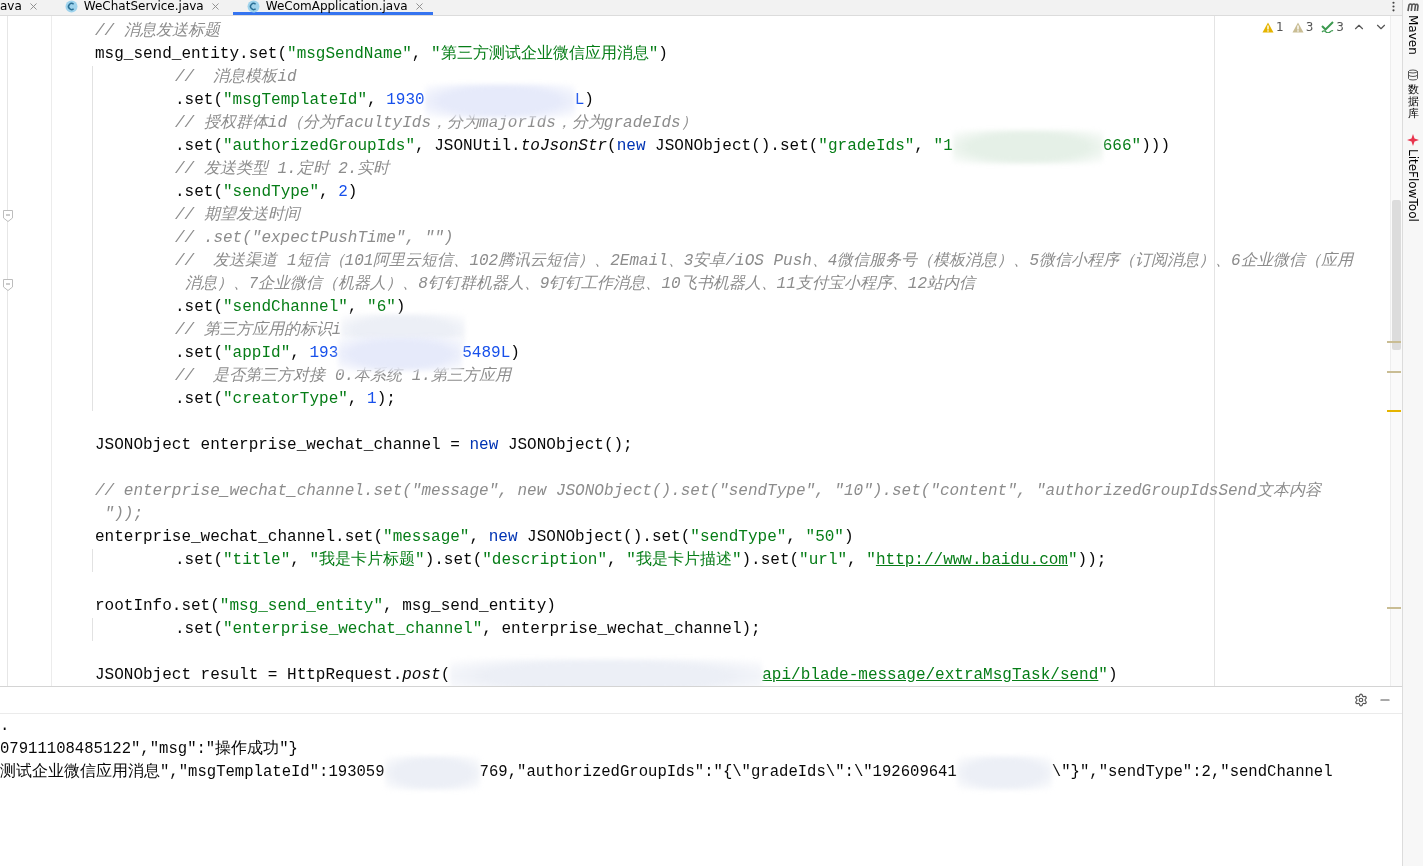 The width and height of the screenshot is (1423, 866). What do you see at coordinates (258, 330) in the screenshot?
I see `code-line: // 第三方应用的标识i` at bounding box center [258, 330].